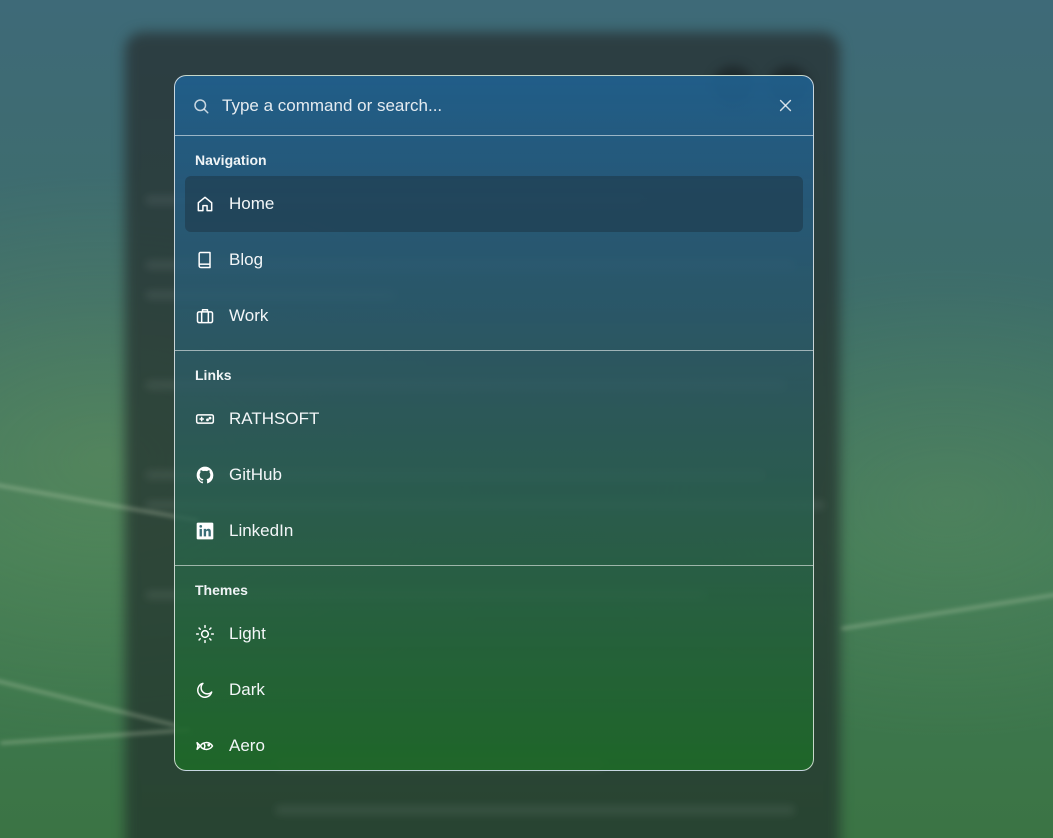 The width and height of the screenshot is (1053, 838). What do you see at coordinates (205, 634) in the screenshot?
I see `sun-icon` at bounding box center [205, 634].